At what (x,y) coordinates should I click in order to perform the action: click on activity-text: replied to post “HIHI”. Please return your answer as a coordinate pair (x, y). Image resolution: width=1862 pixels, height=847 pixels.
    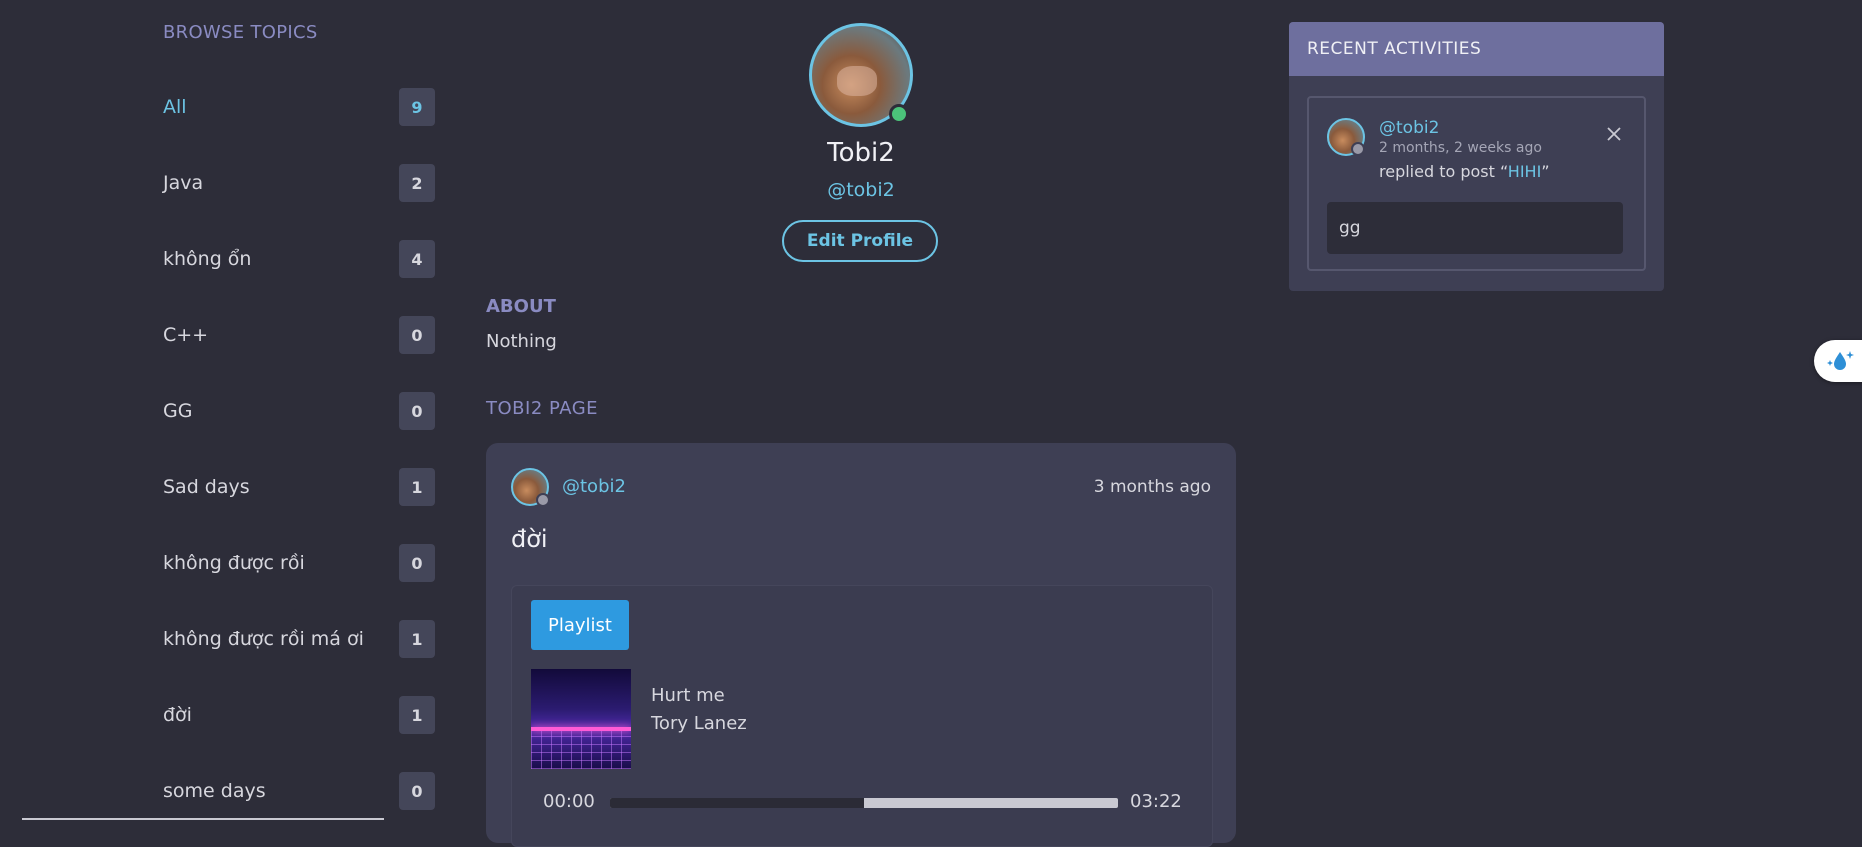
    Looking at the image, I should click on (1464, 171).